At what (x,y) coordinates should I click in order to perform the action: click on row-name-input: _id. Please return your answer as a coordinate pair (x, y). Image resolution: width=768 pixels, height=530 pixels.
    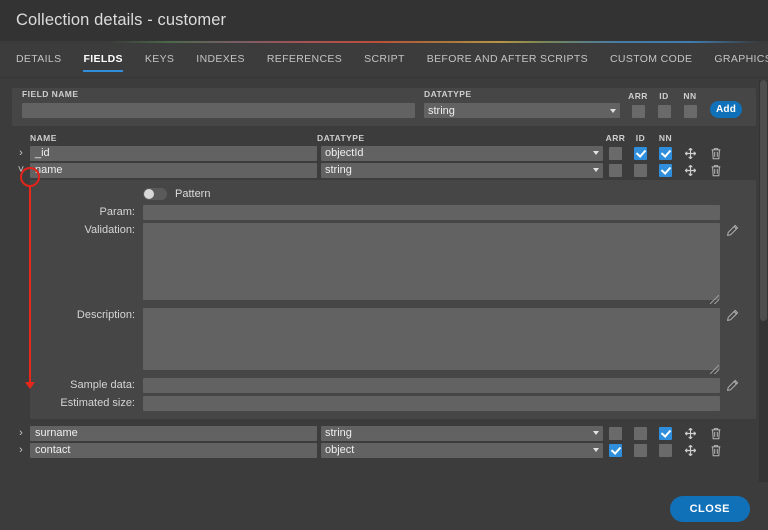
    Looking at the image, I should click on (173, 153).